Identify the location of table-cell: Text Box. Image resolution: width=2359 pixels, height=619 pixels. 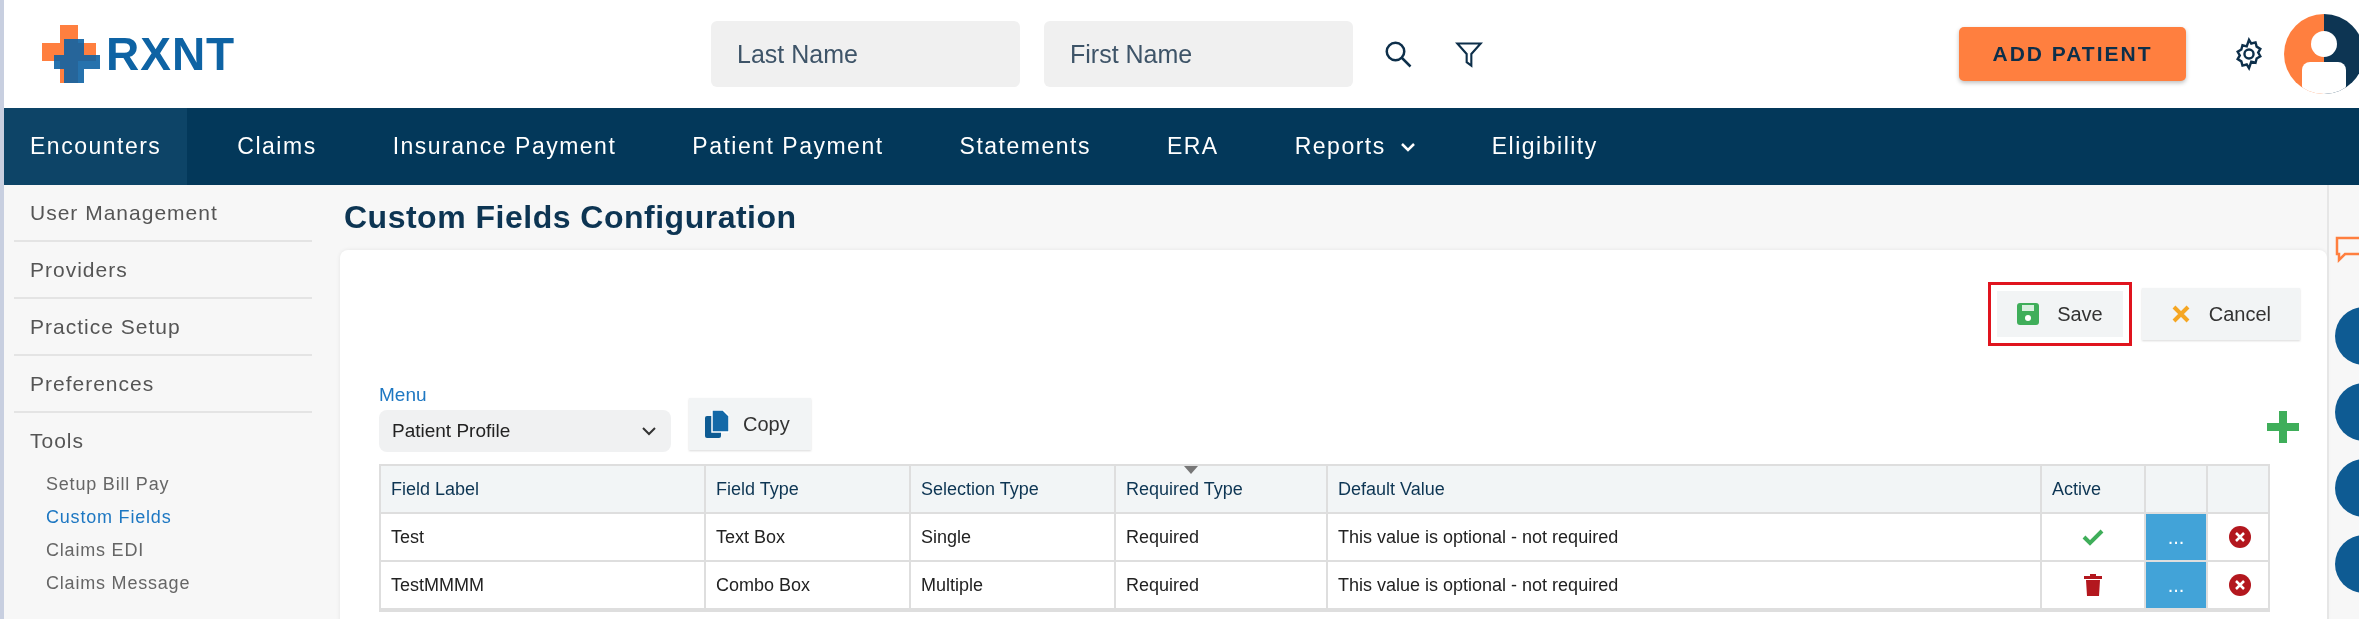
(806, 537).